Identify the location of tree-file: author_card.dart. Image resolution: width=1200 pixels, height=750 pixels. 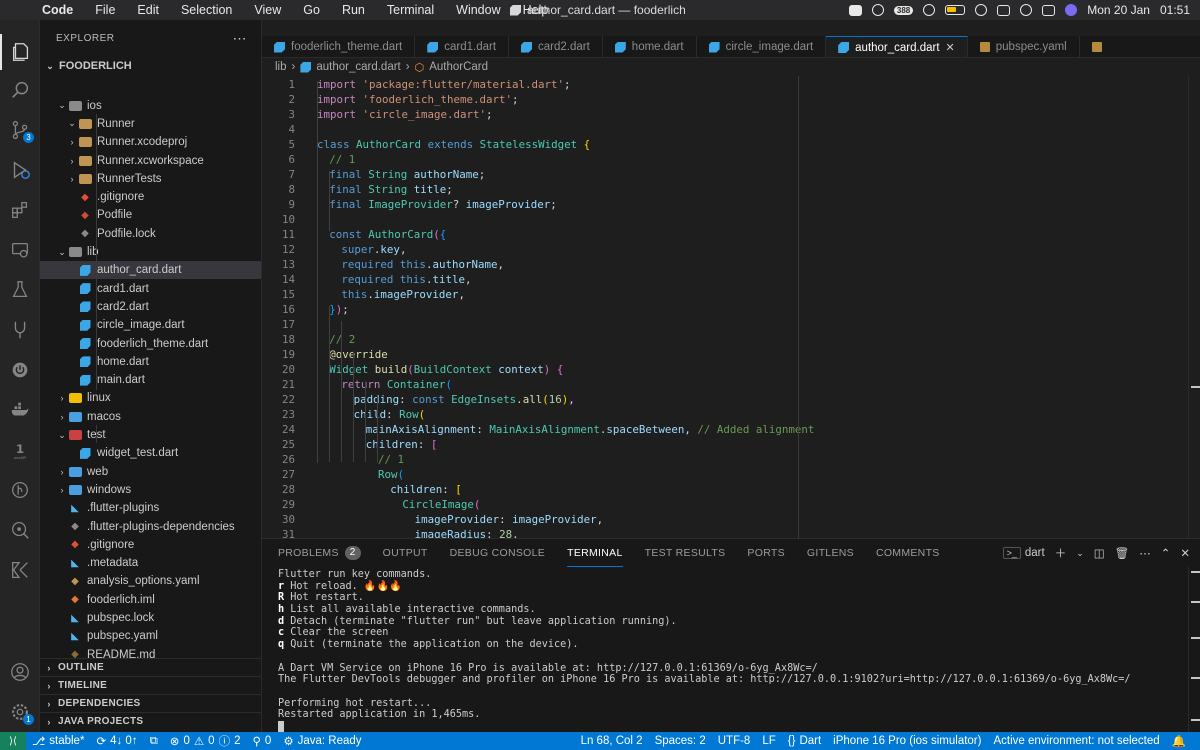
(150, 270).